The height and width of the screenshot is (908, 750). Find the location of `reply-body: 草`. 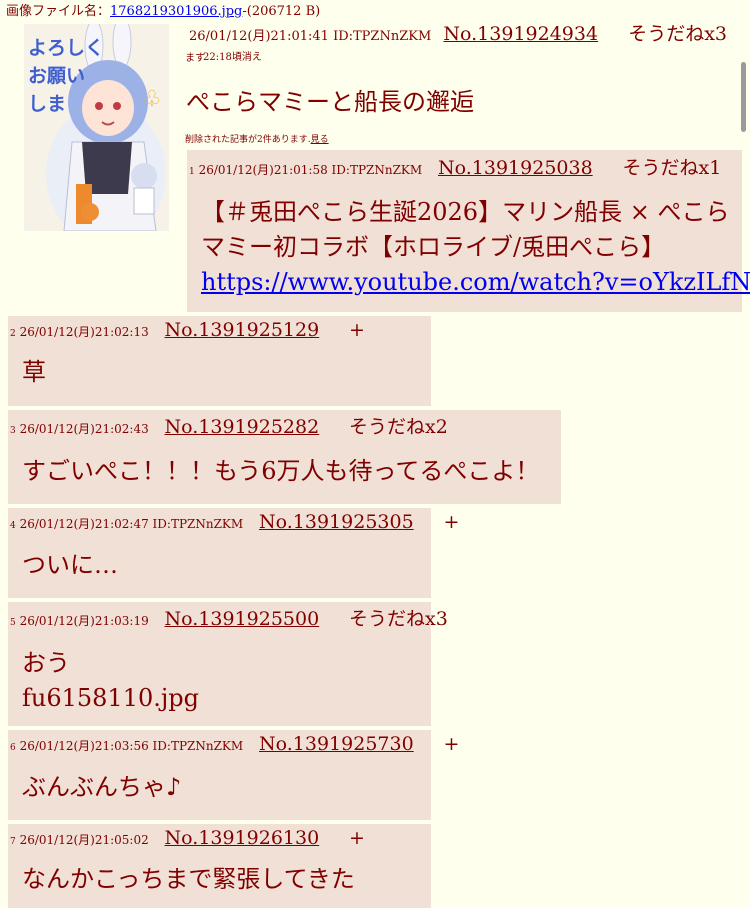

reply-body: 草 is located at coordinates (34, 372).